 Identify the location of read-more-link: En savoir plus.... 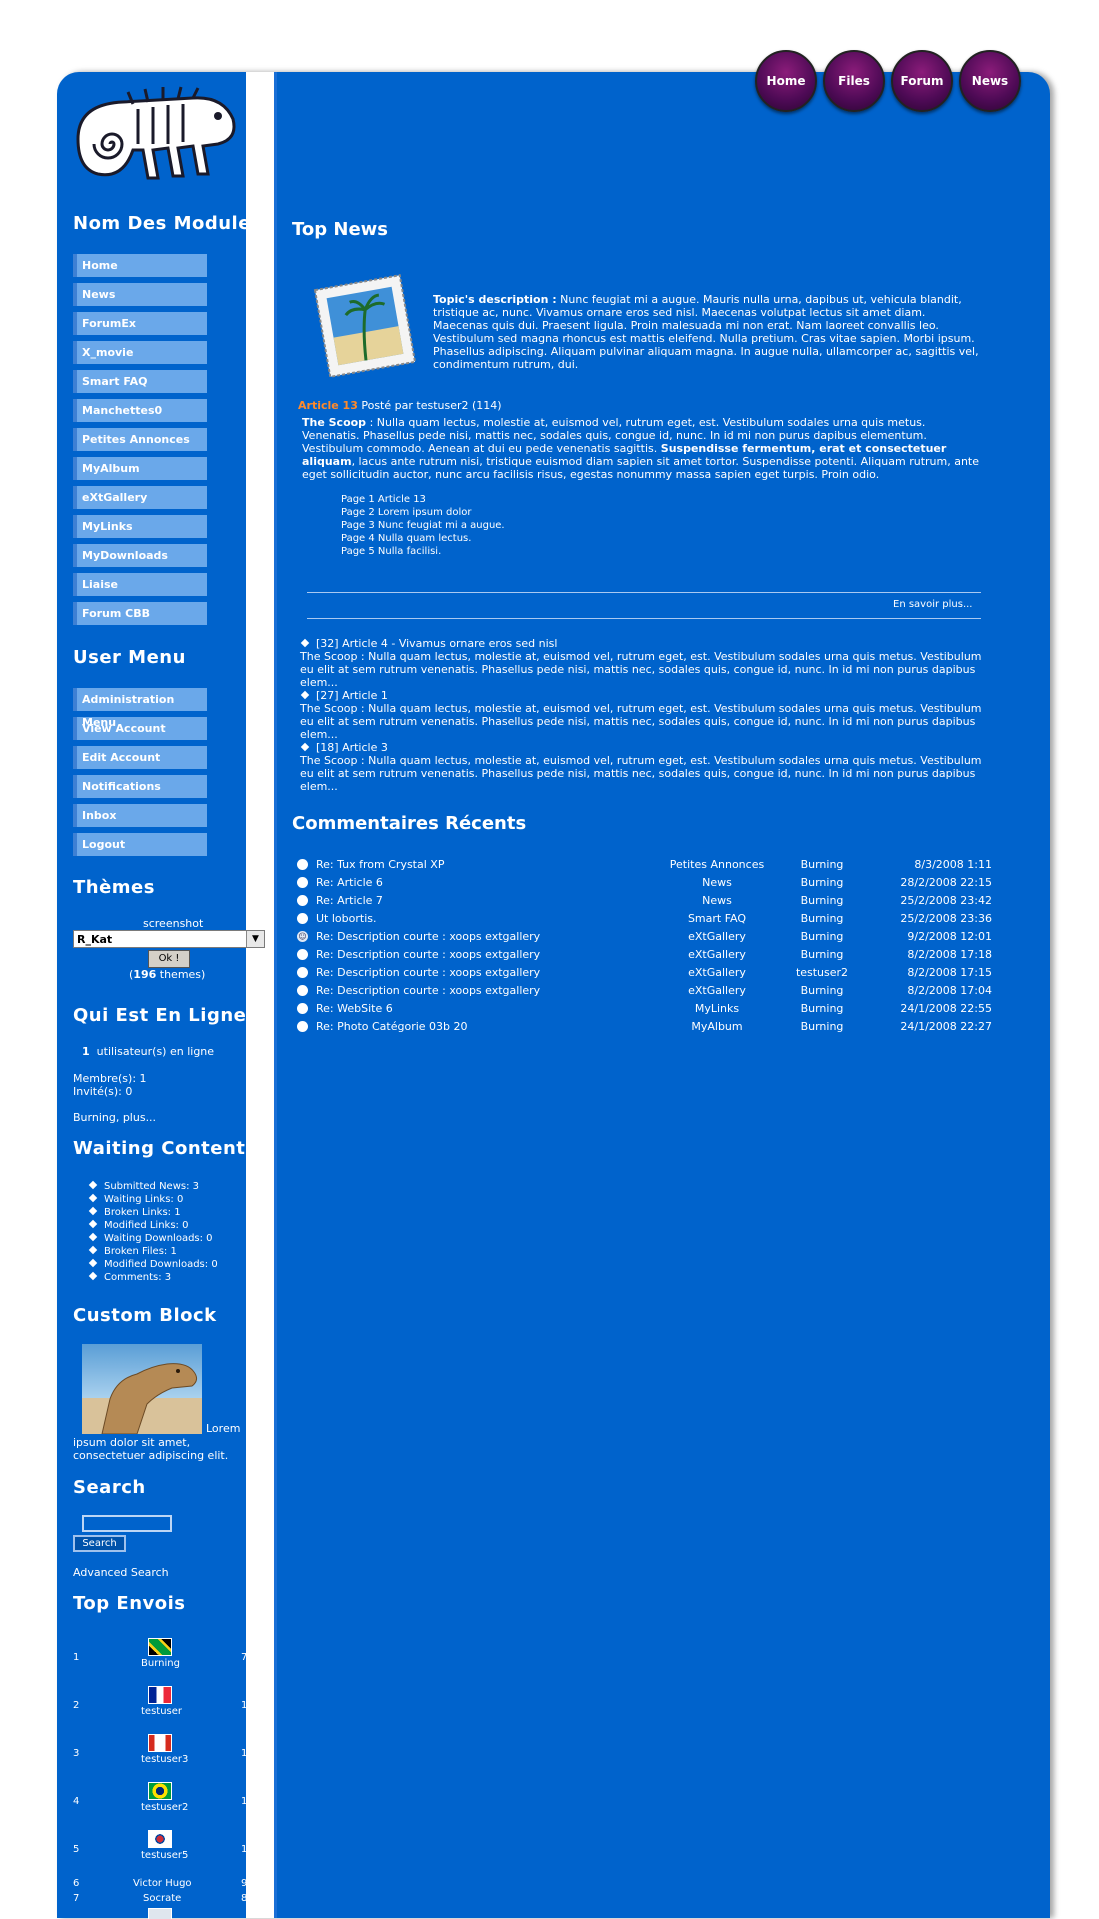
(933, 604).